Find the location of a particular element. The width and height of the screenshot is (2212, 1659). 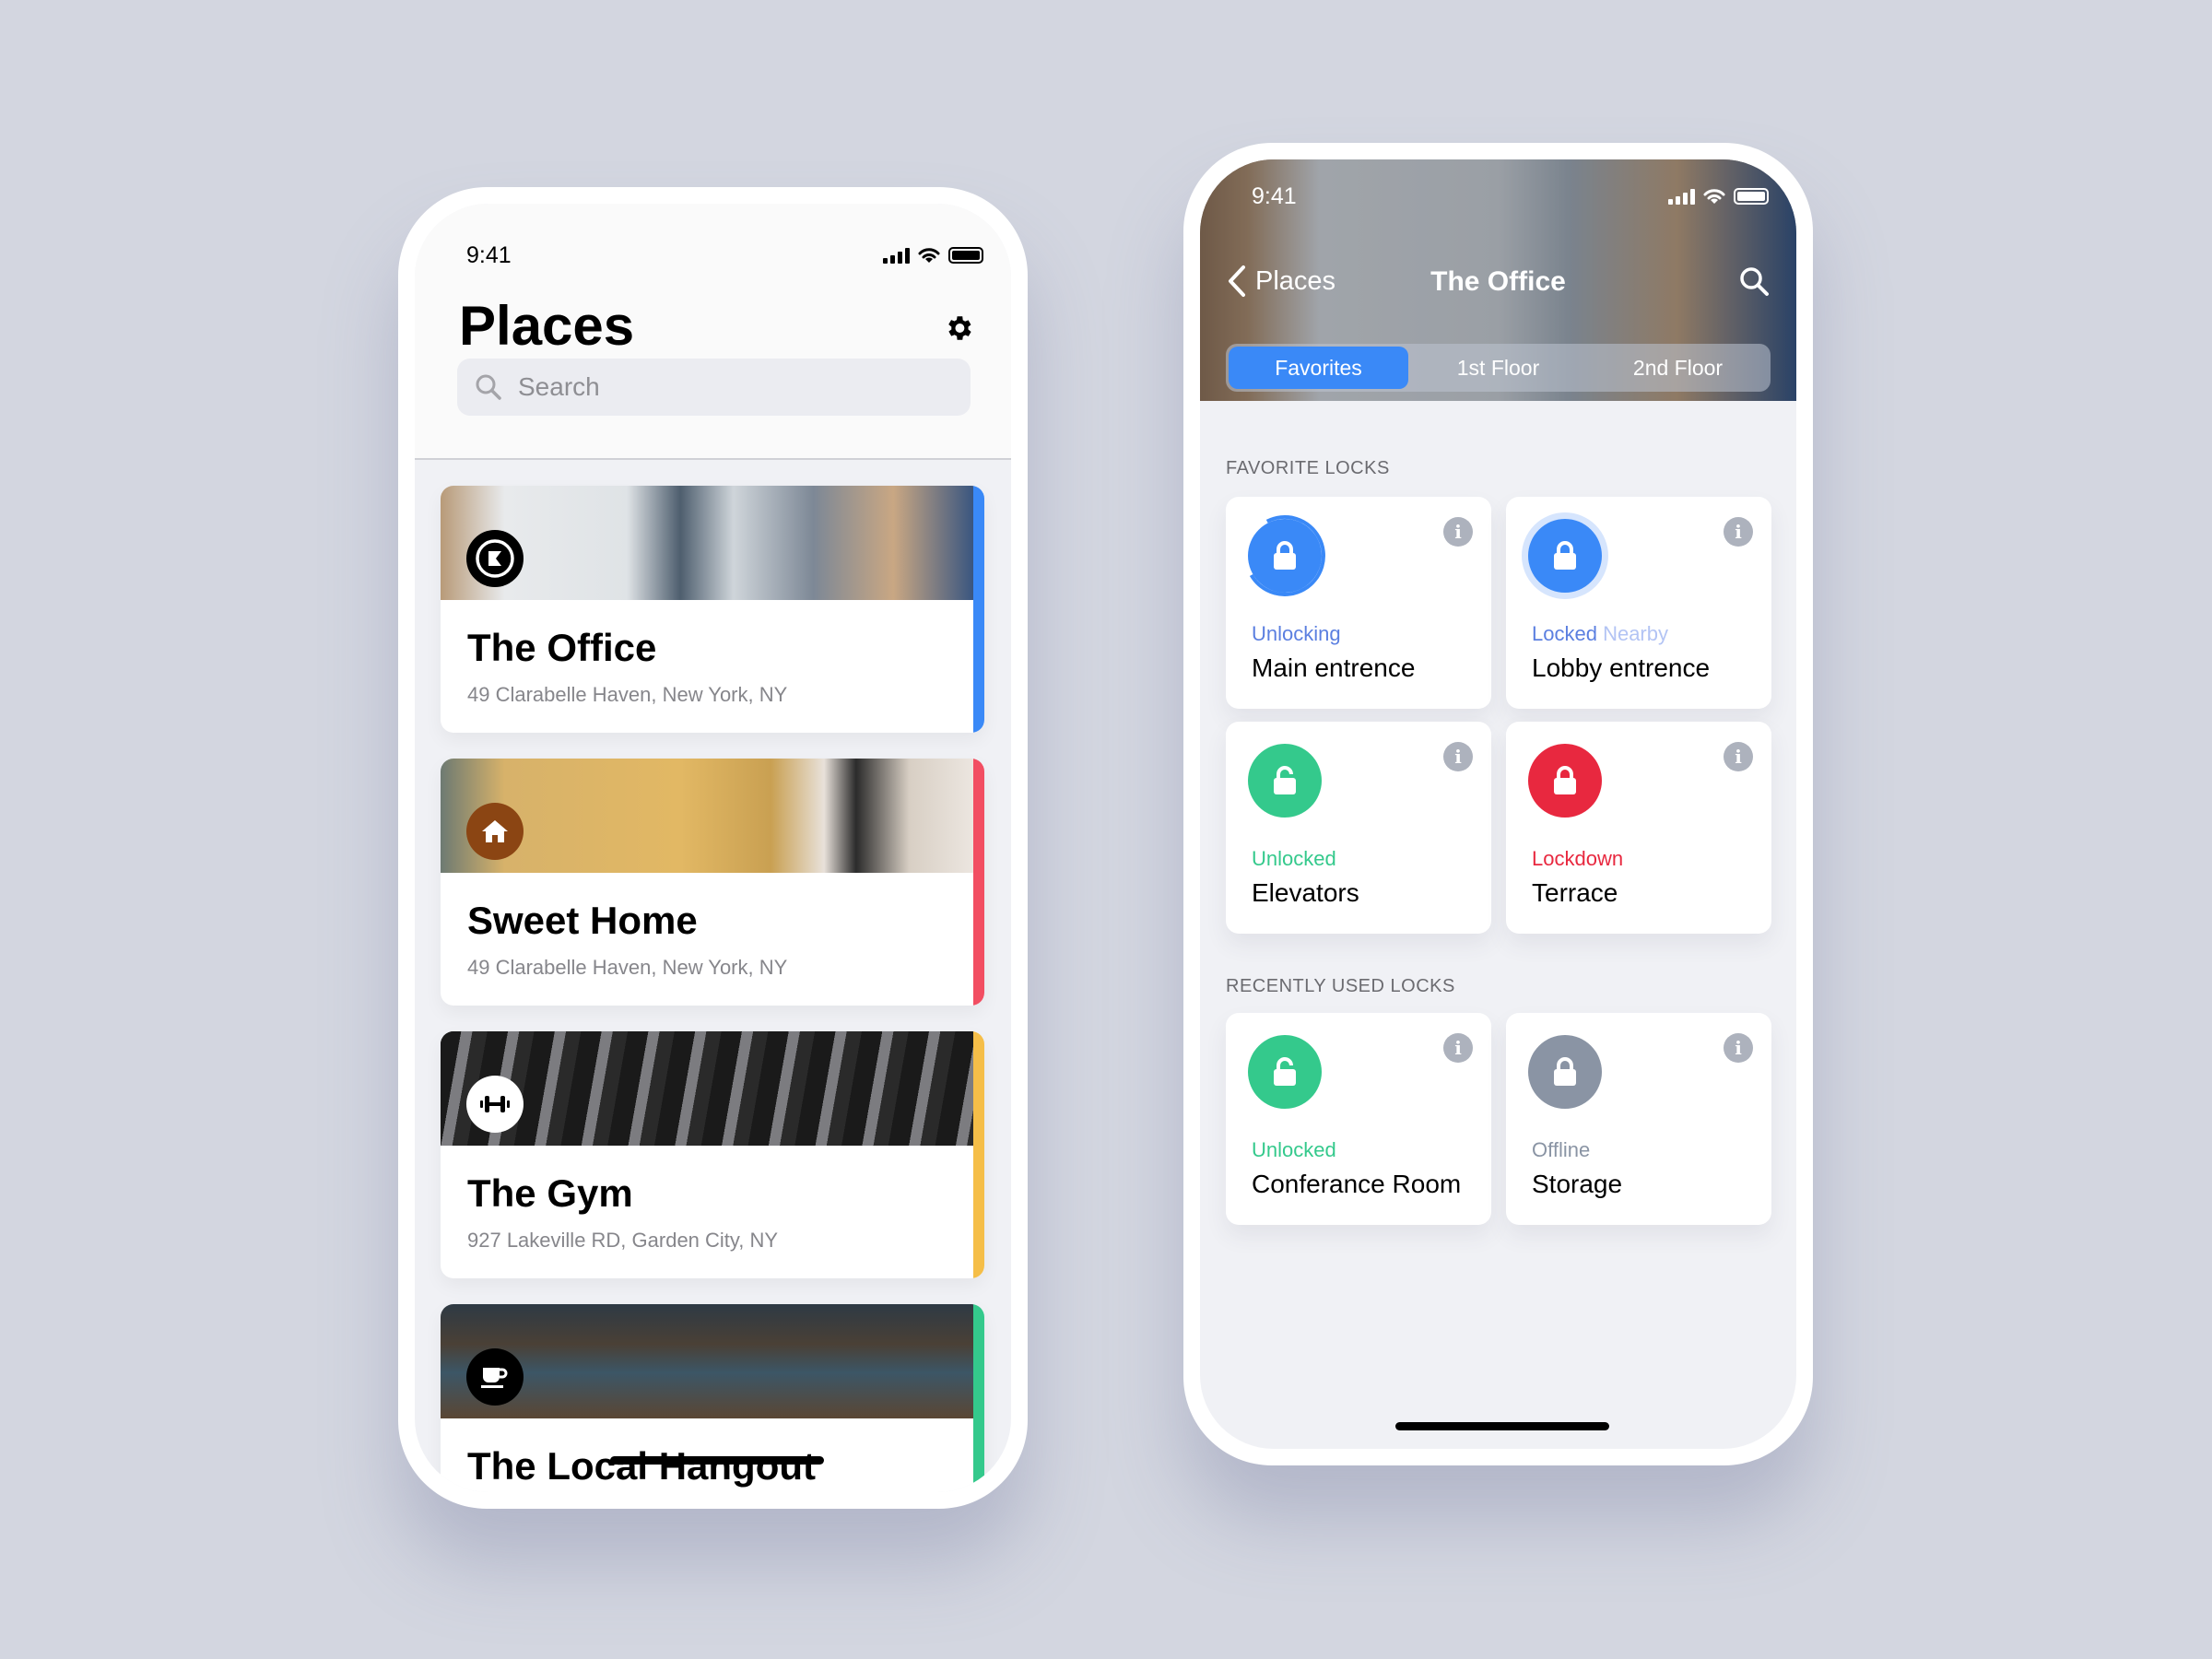

tab-2nd-floor: 2nd Floor is located at coordinates (1678, 368).